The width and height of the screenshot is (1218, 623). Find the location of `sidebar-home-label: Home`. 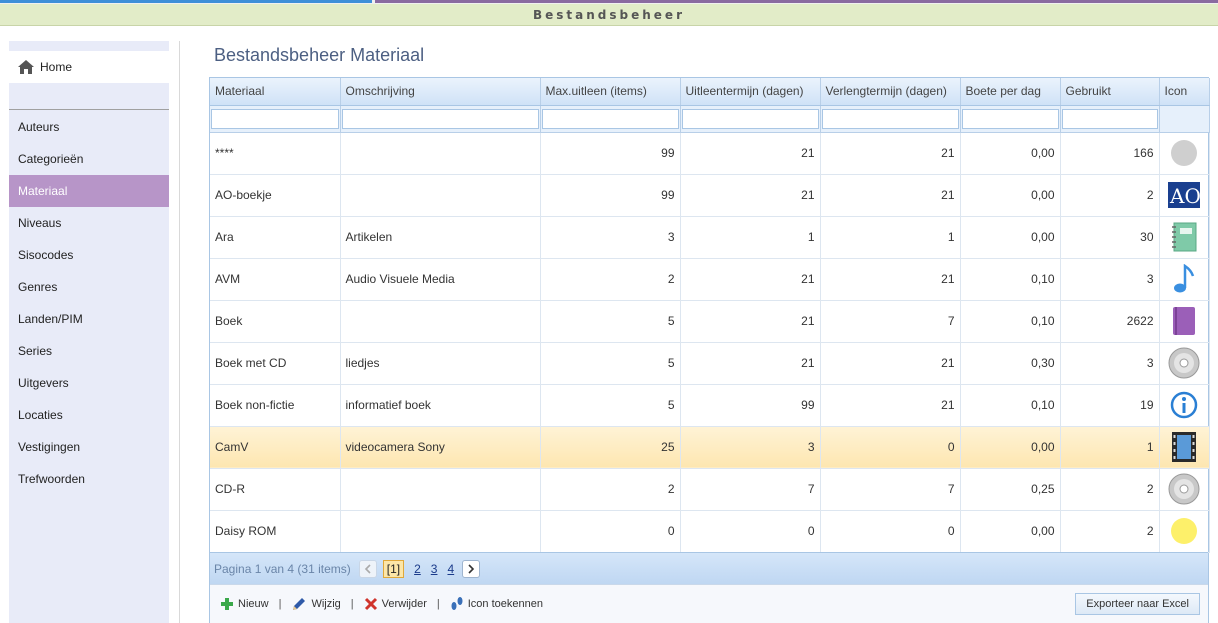

sidebar-home-label: Home is located at coordinates (56, 67).